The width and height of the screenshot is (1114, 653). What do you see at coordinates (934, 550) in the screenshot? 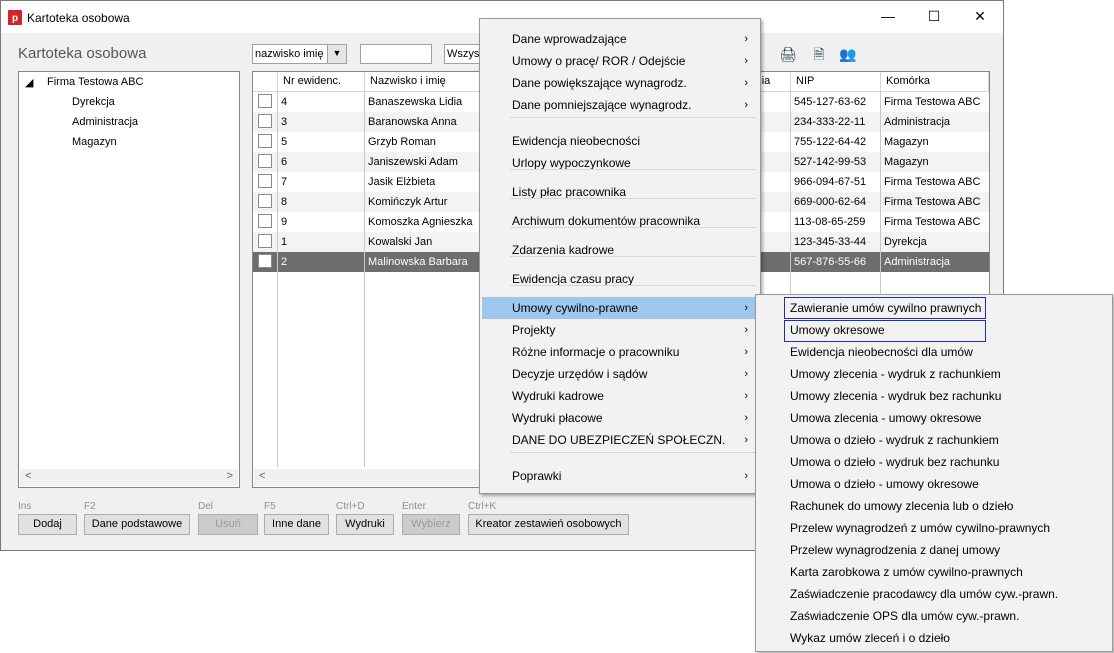
I see `submenu-item: Przelew wynagrodzenia z danej umowy` at bounding box center [934, 550].